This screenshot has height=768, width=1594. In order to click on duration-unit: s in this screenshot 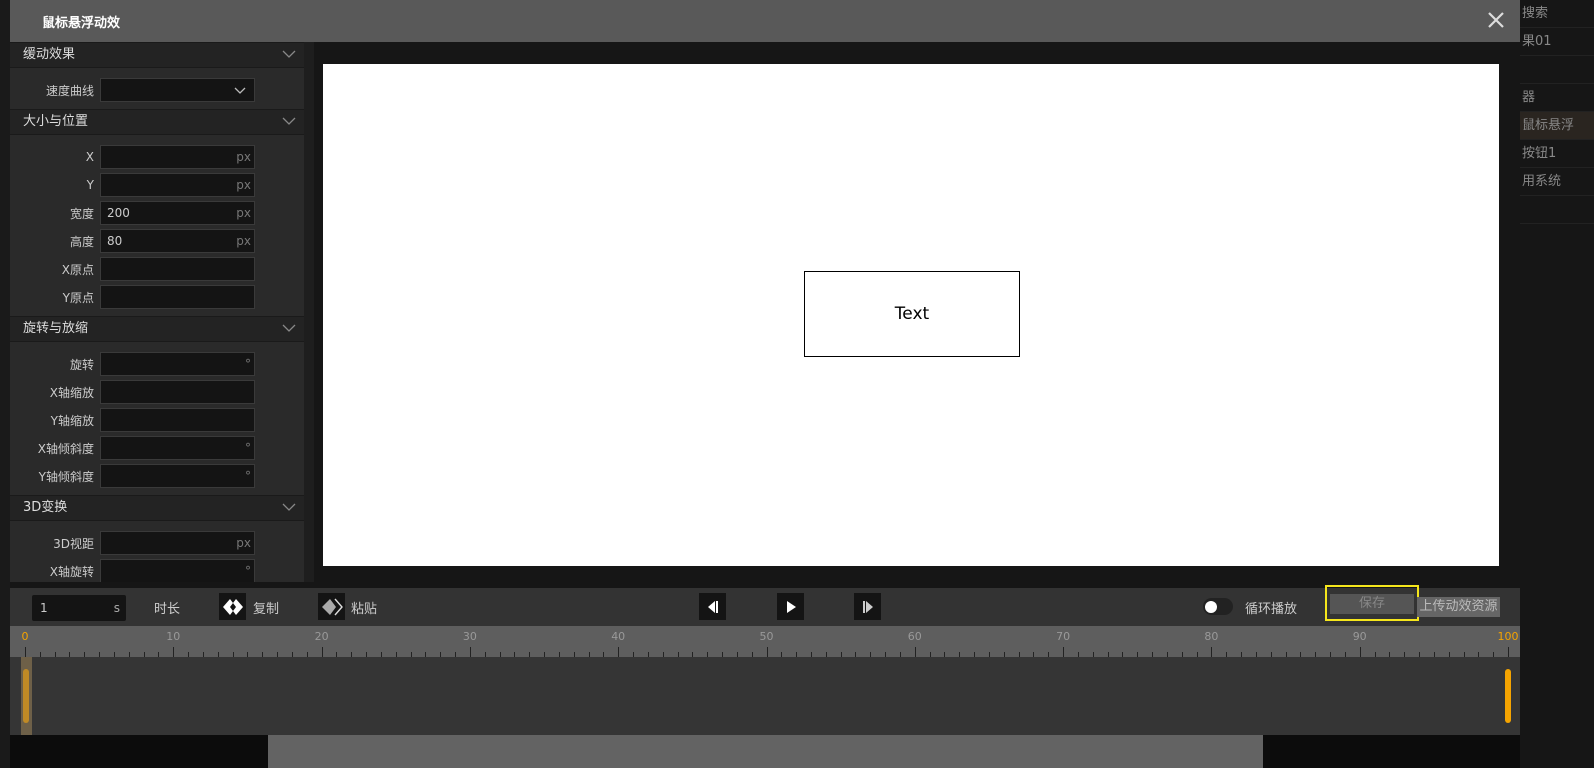, I will do `click(116, 608)`.